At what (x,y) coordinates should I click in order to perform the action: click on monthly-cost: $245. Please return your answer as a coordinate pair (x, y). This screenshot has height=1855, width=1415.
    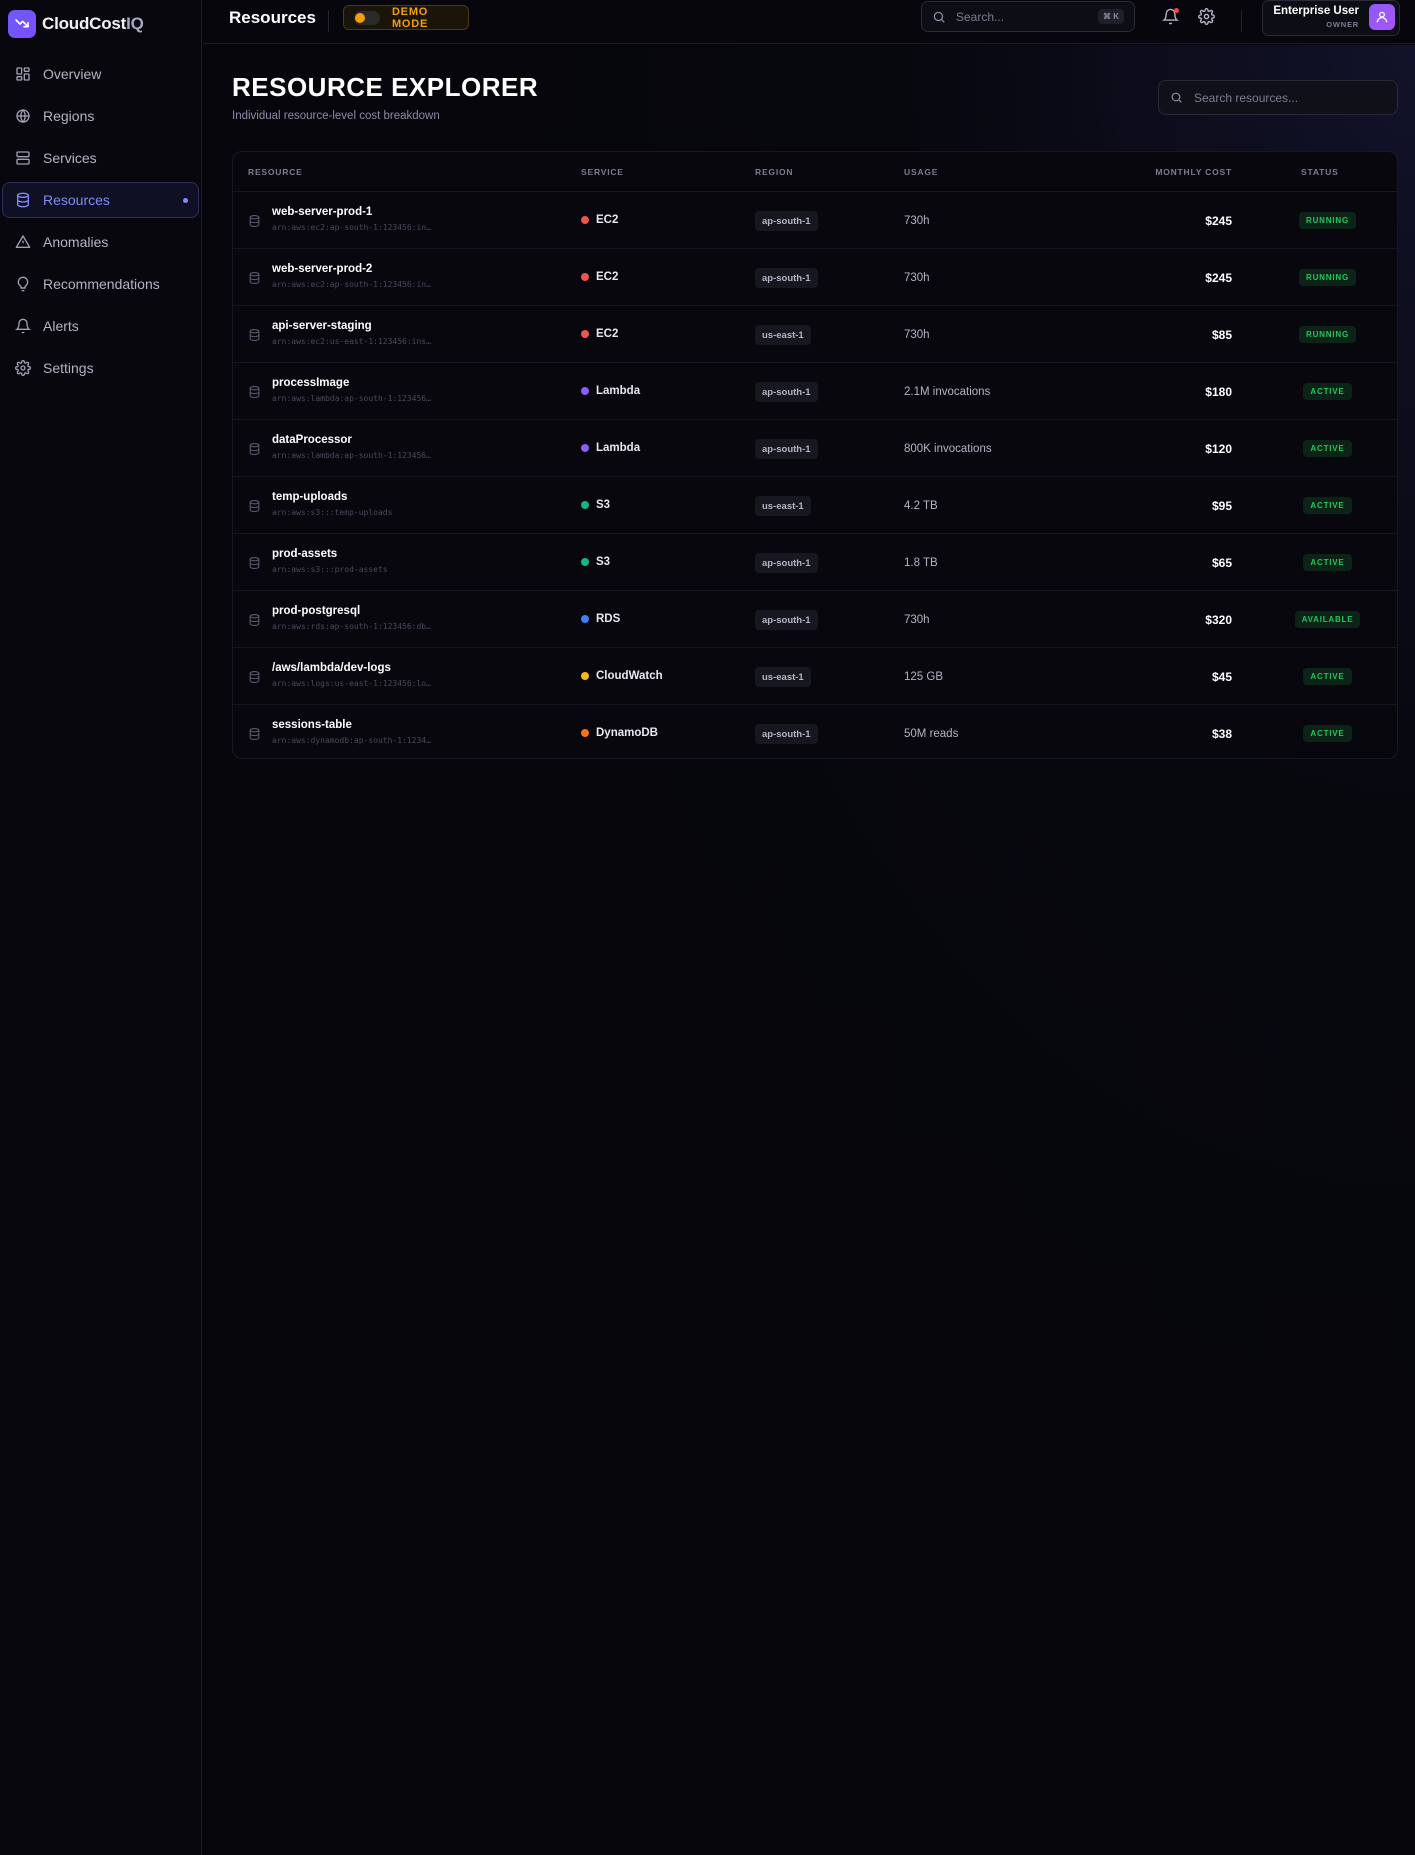
    Looking at the image, I should click on (1218, 278).